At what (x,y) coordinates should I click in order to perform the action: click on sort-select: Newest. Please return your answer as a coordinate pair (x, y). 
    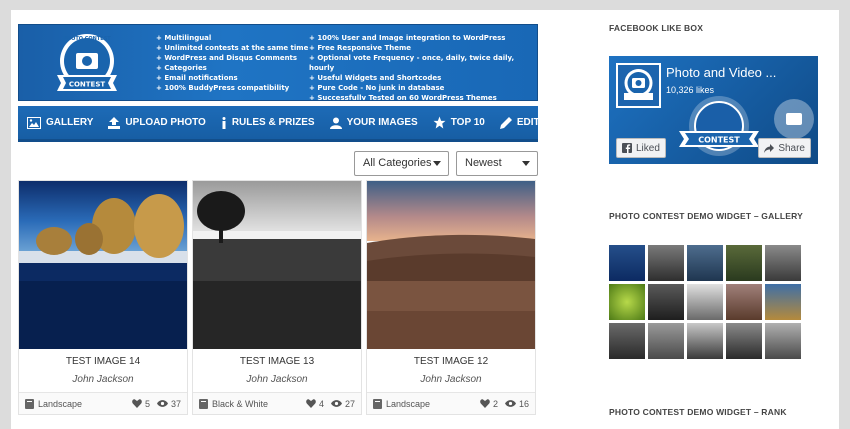
    Looking at the image, I should click on (497, 163).